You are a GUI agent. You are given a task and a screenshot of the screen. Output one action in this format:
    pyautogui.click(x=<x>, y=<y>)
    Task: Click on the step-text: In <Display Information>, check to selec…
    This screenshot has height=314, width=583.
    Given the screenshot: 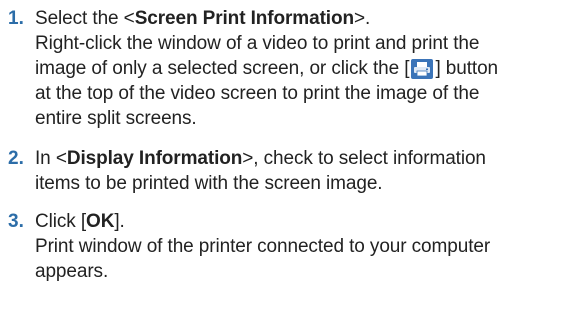 What is the action you would take?
    pyautogui.click(x=307, y=171)
    